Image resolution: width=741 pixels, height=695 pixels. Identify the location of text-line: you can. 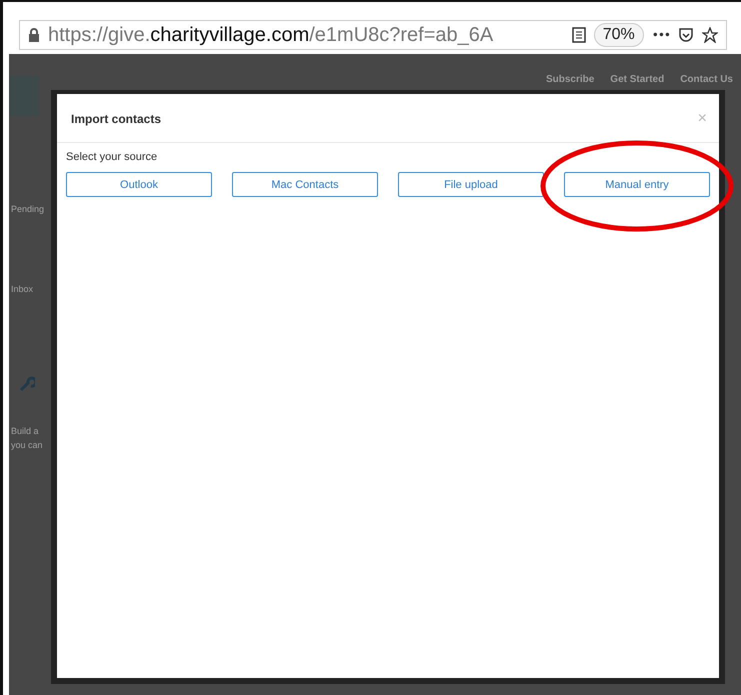
(27, 445).